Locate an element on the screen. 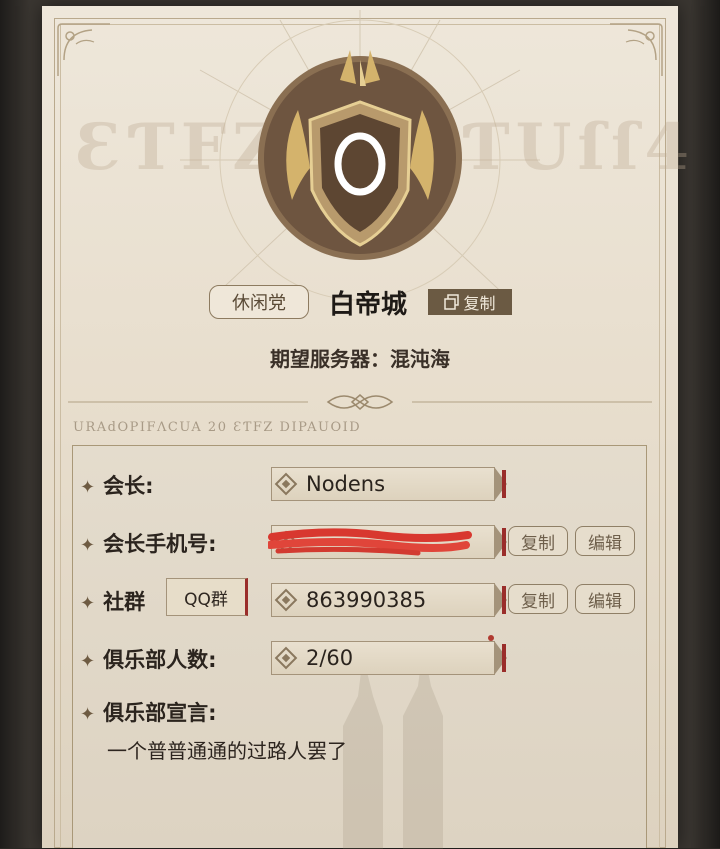  copy-phone-button: 复制 is located at coordinates (538, 541).